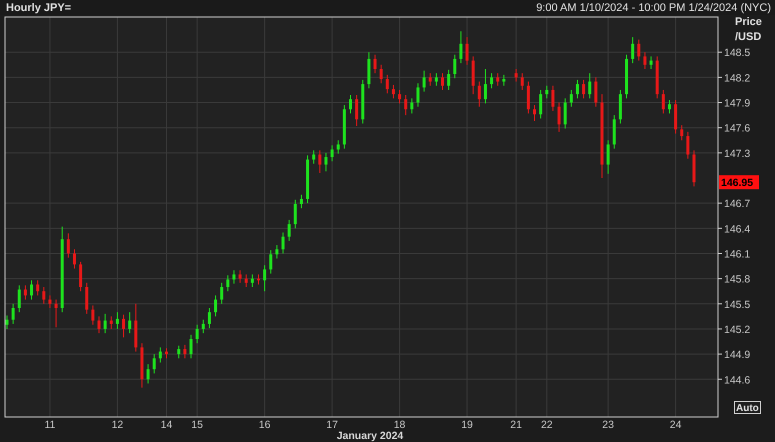  Describe the element at coordinates (737, 53) in the screenshot. I see `y-tick-label: 148.5` at that location.